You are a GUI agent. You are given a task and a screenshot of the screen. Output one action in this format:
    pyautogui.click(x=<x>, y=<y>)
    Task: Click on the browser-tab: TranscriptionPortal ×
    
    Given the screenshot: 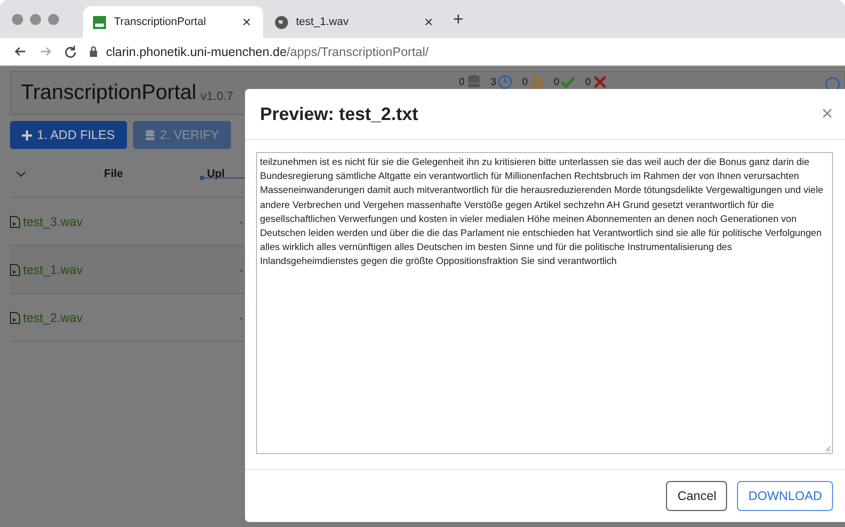 What is the action you would take?
    pyautogui.click(x=173, y=22)
    